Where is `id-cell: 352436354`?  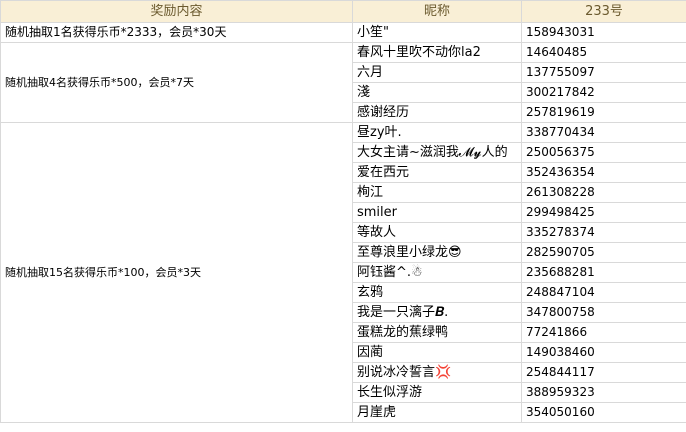 id-cell: 352436354 is located at coordinates (603, 172).